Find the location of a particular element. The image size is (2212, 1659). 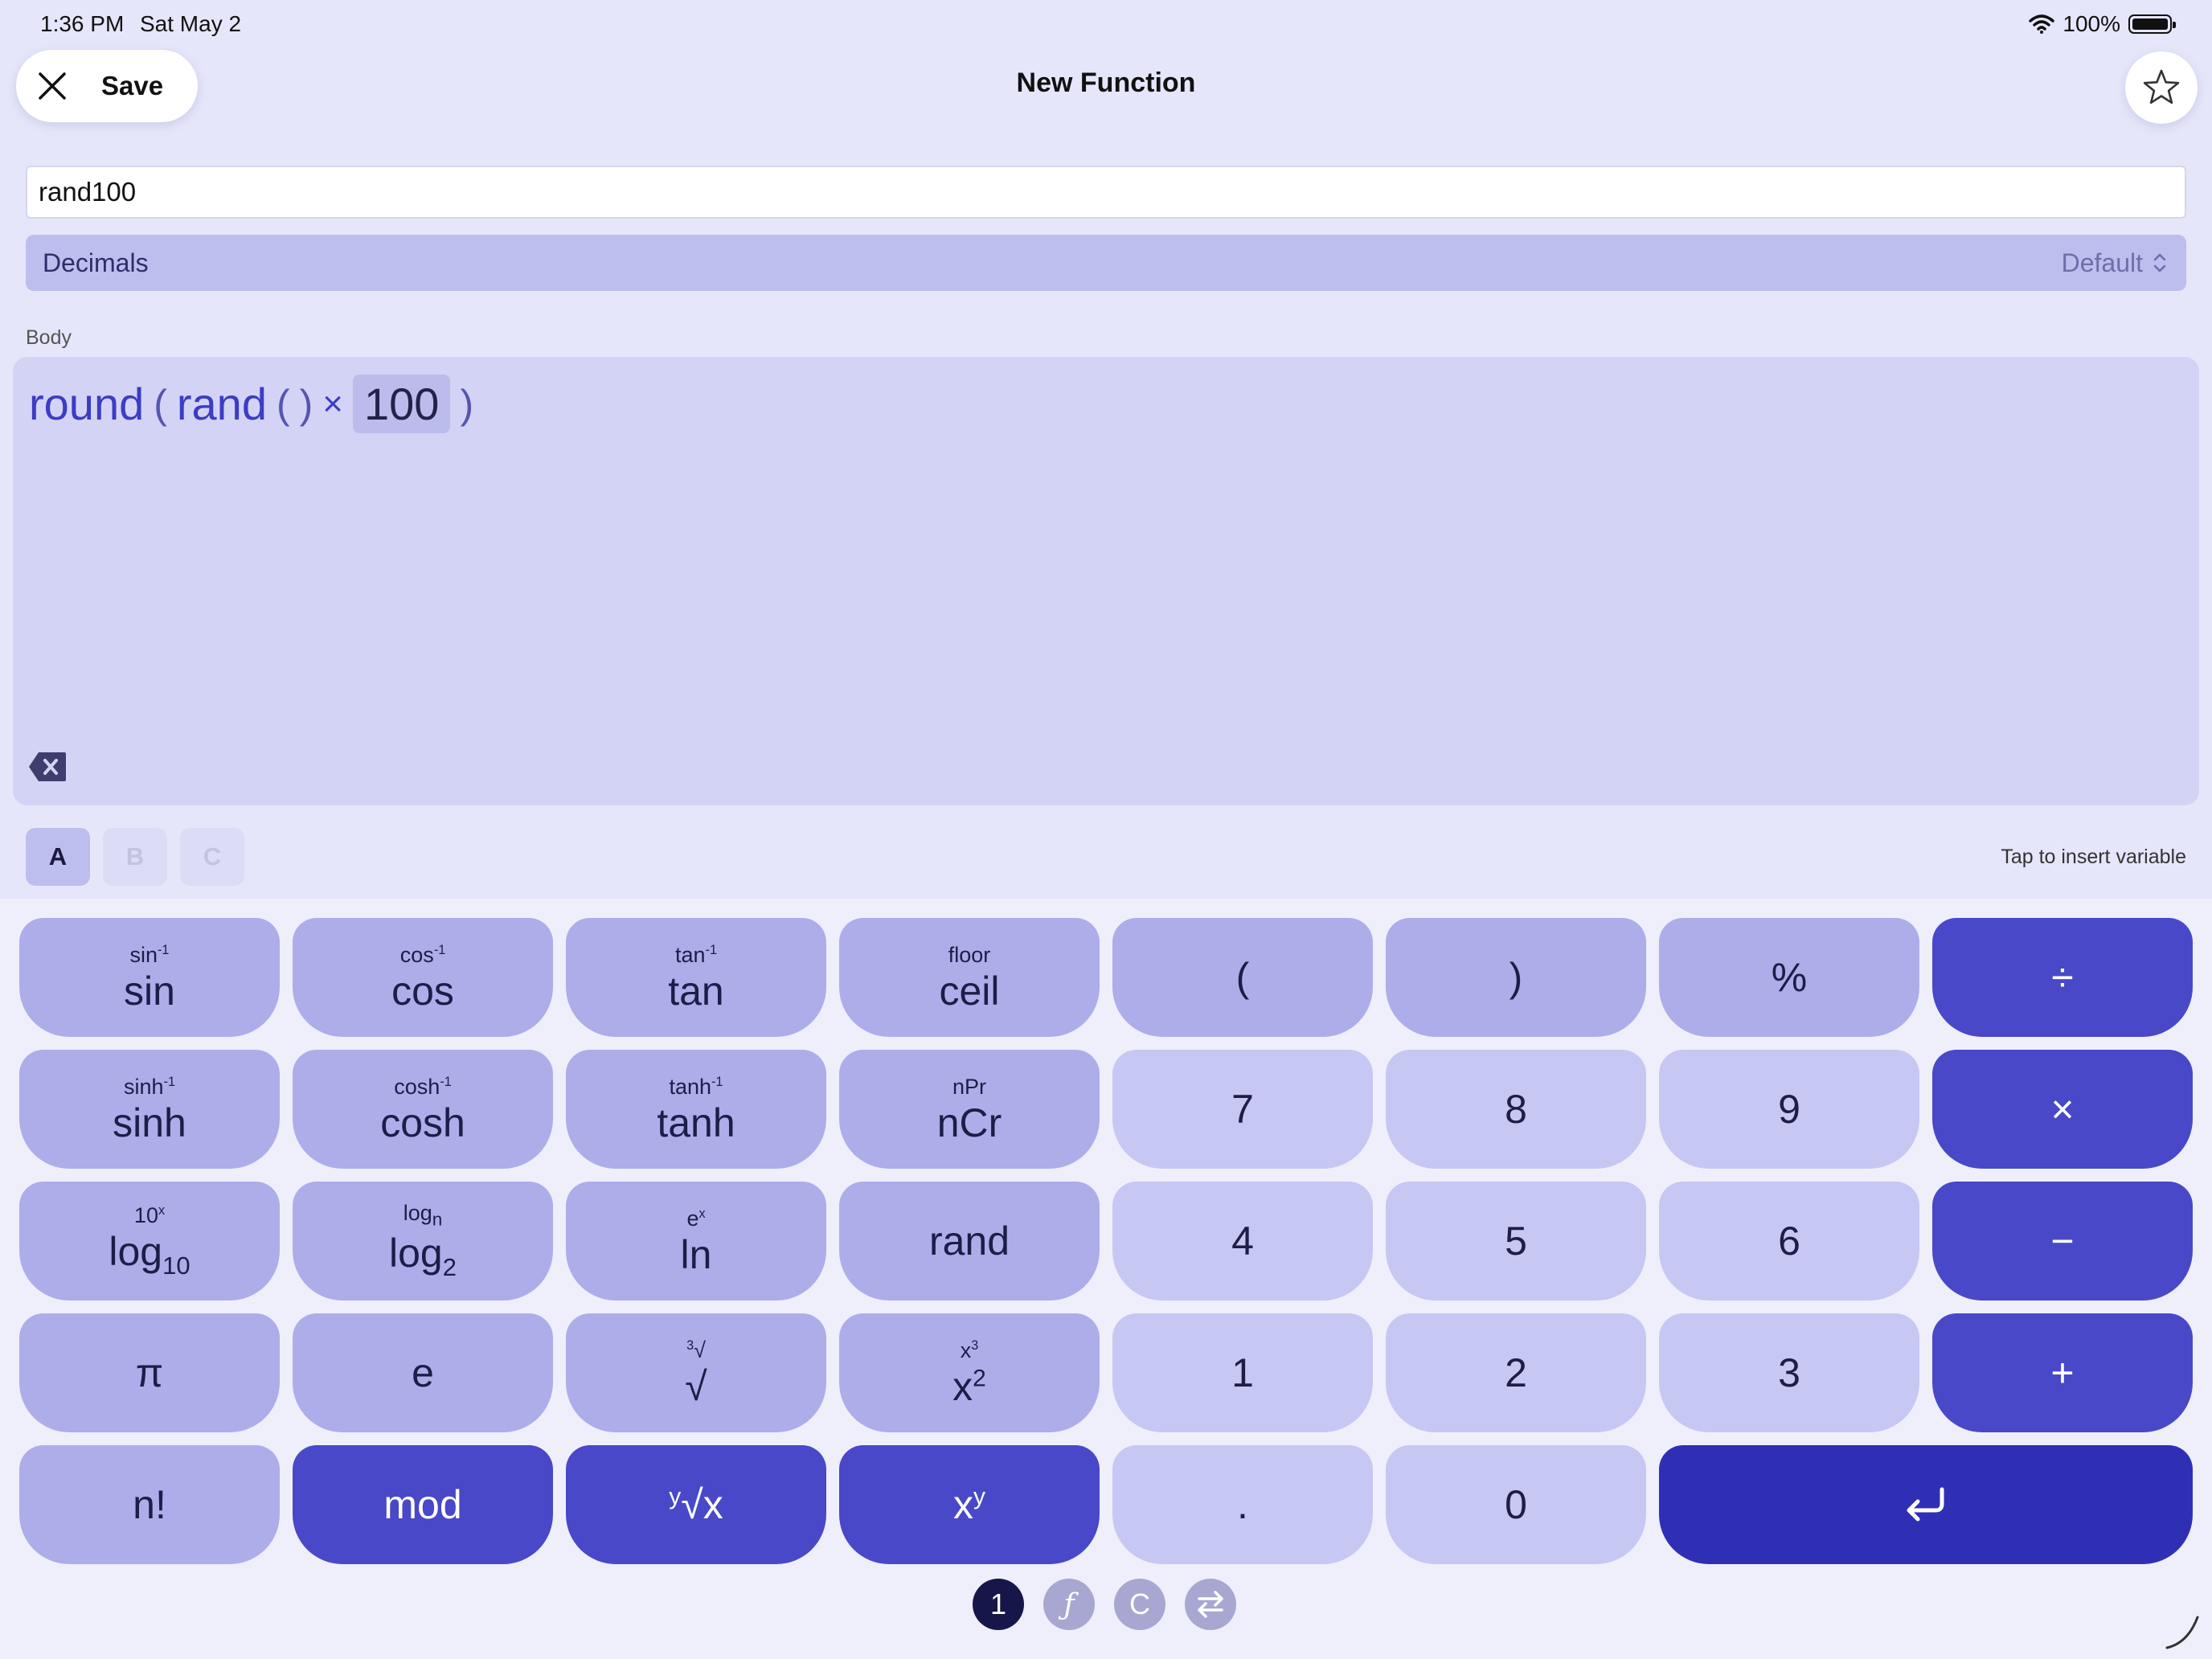

decimals-selector: Decimals Default is located at coordinates (1106, 263).